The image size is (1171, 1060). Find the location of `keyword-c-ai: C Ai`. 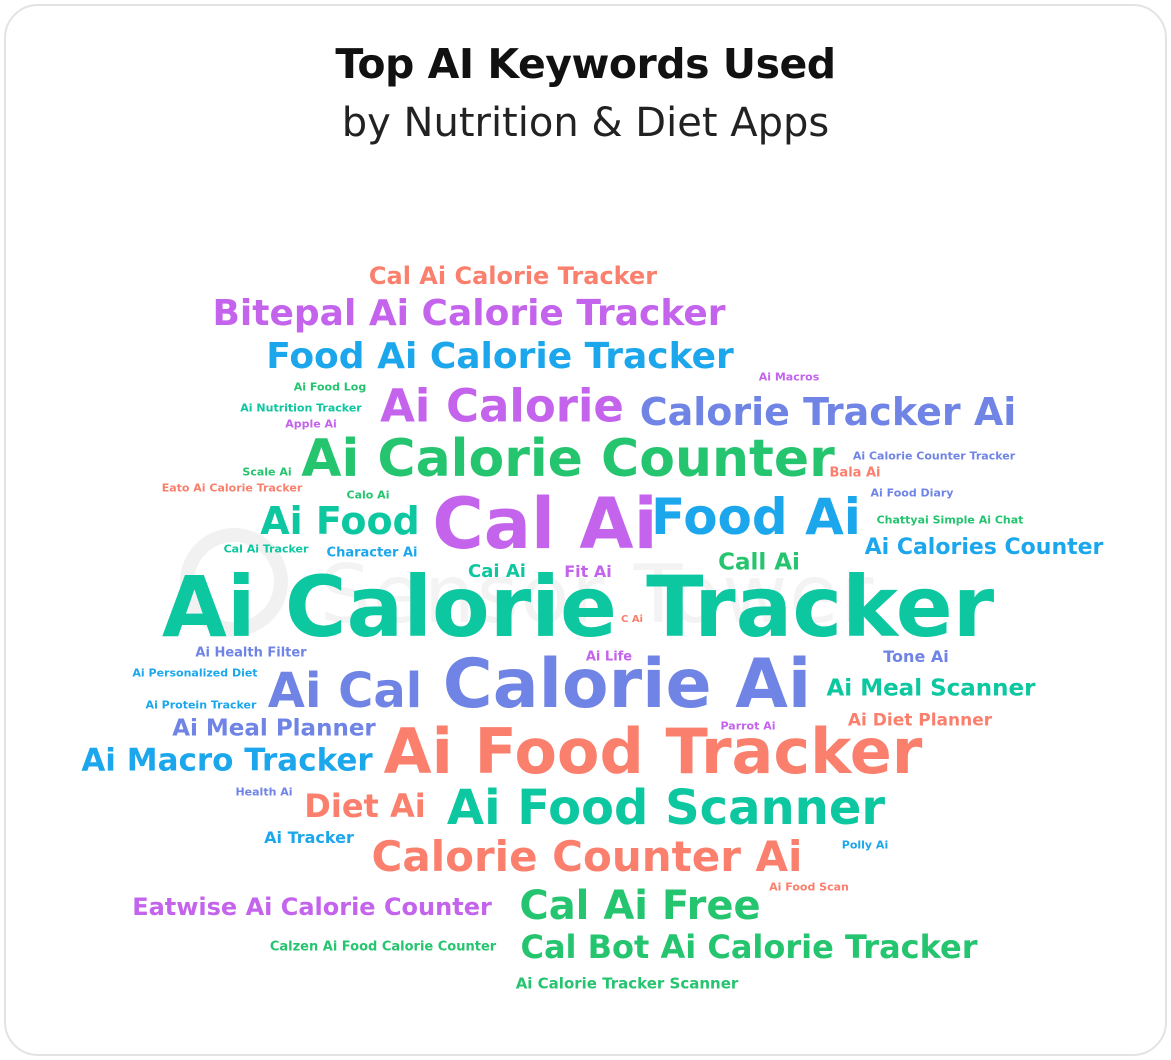

keyword-c-ai: C Ai is located at coordinates (632, 619).